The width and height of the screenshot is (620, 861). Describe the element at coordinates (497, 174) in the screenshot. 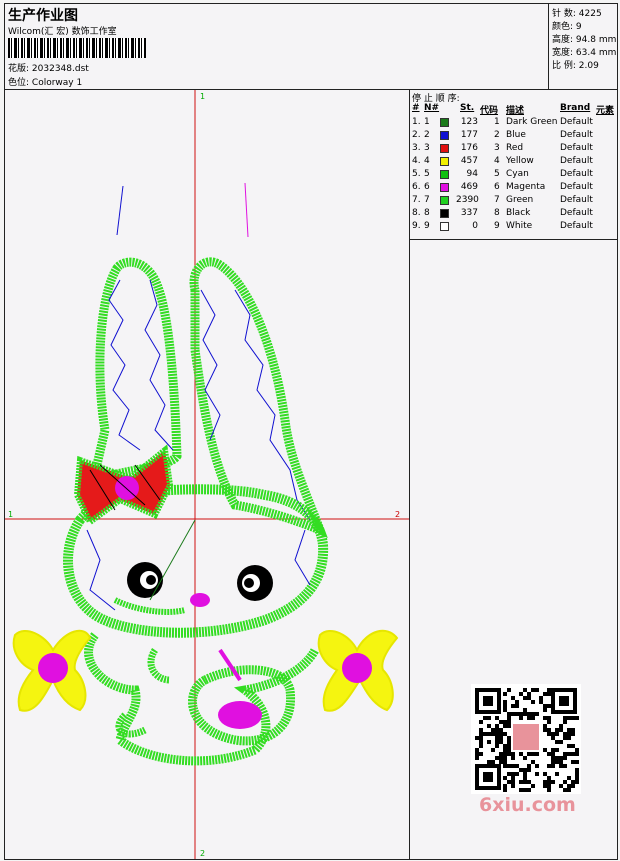

I see `row-code: 5` at that location.